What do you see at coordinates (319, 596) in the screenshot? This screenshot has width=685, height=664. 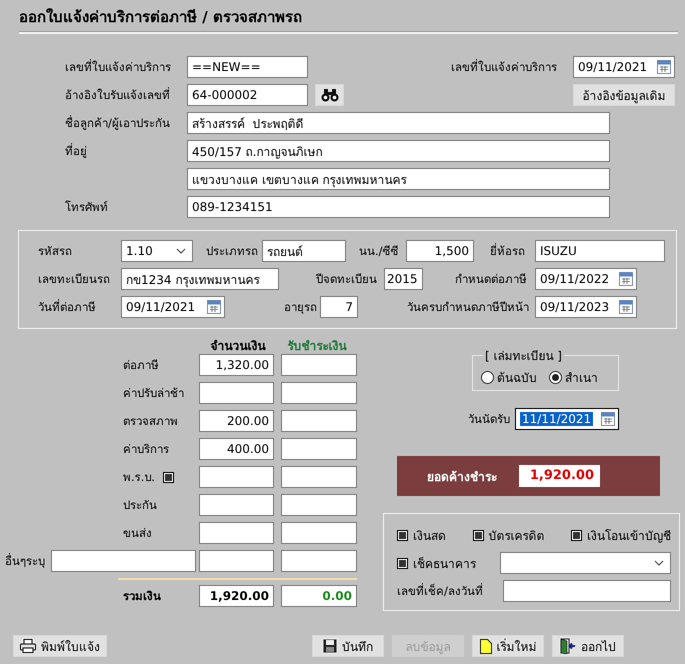 I see `total-paid-field: 0.00` at bounding box center [319, 596].